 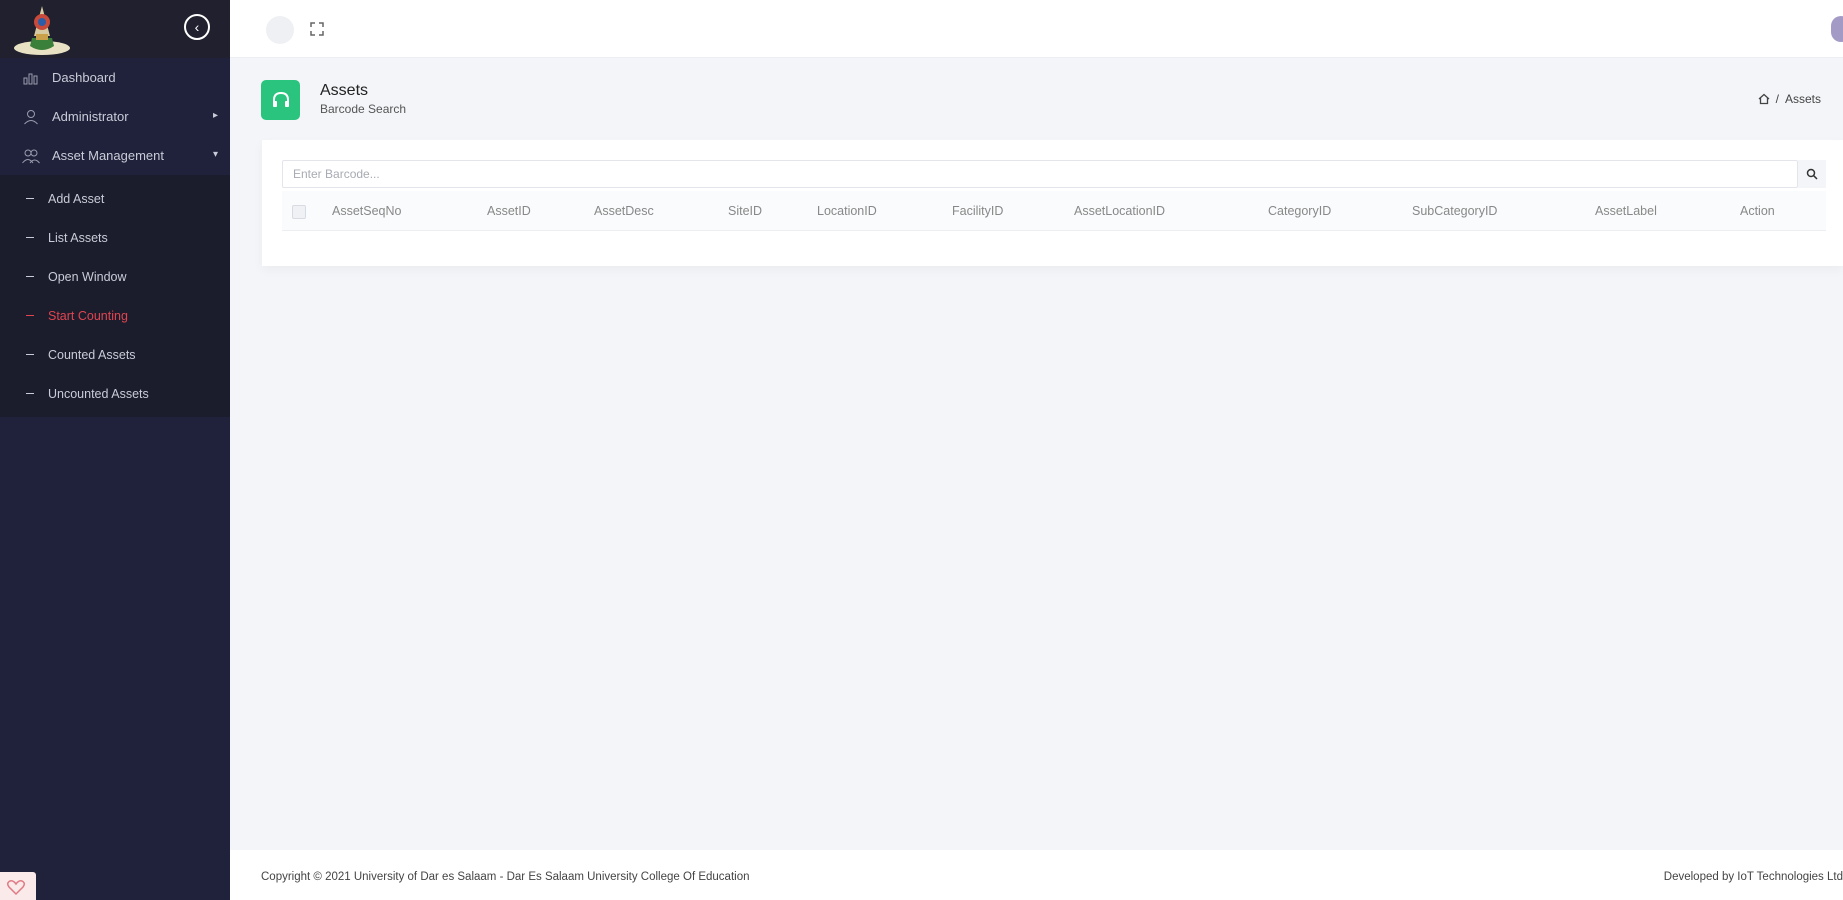 I want to click on submenu-label: Start Counting, so click(x=88, y=315).